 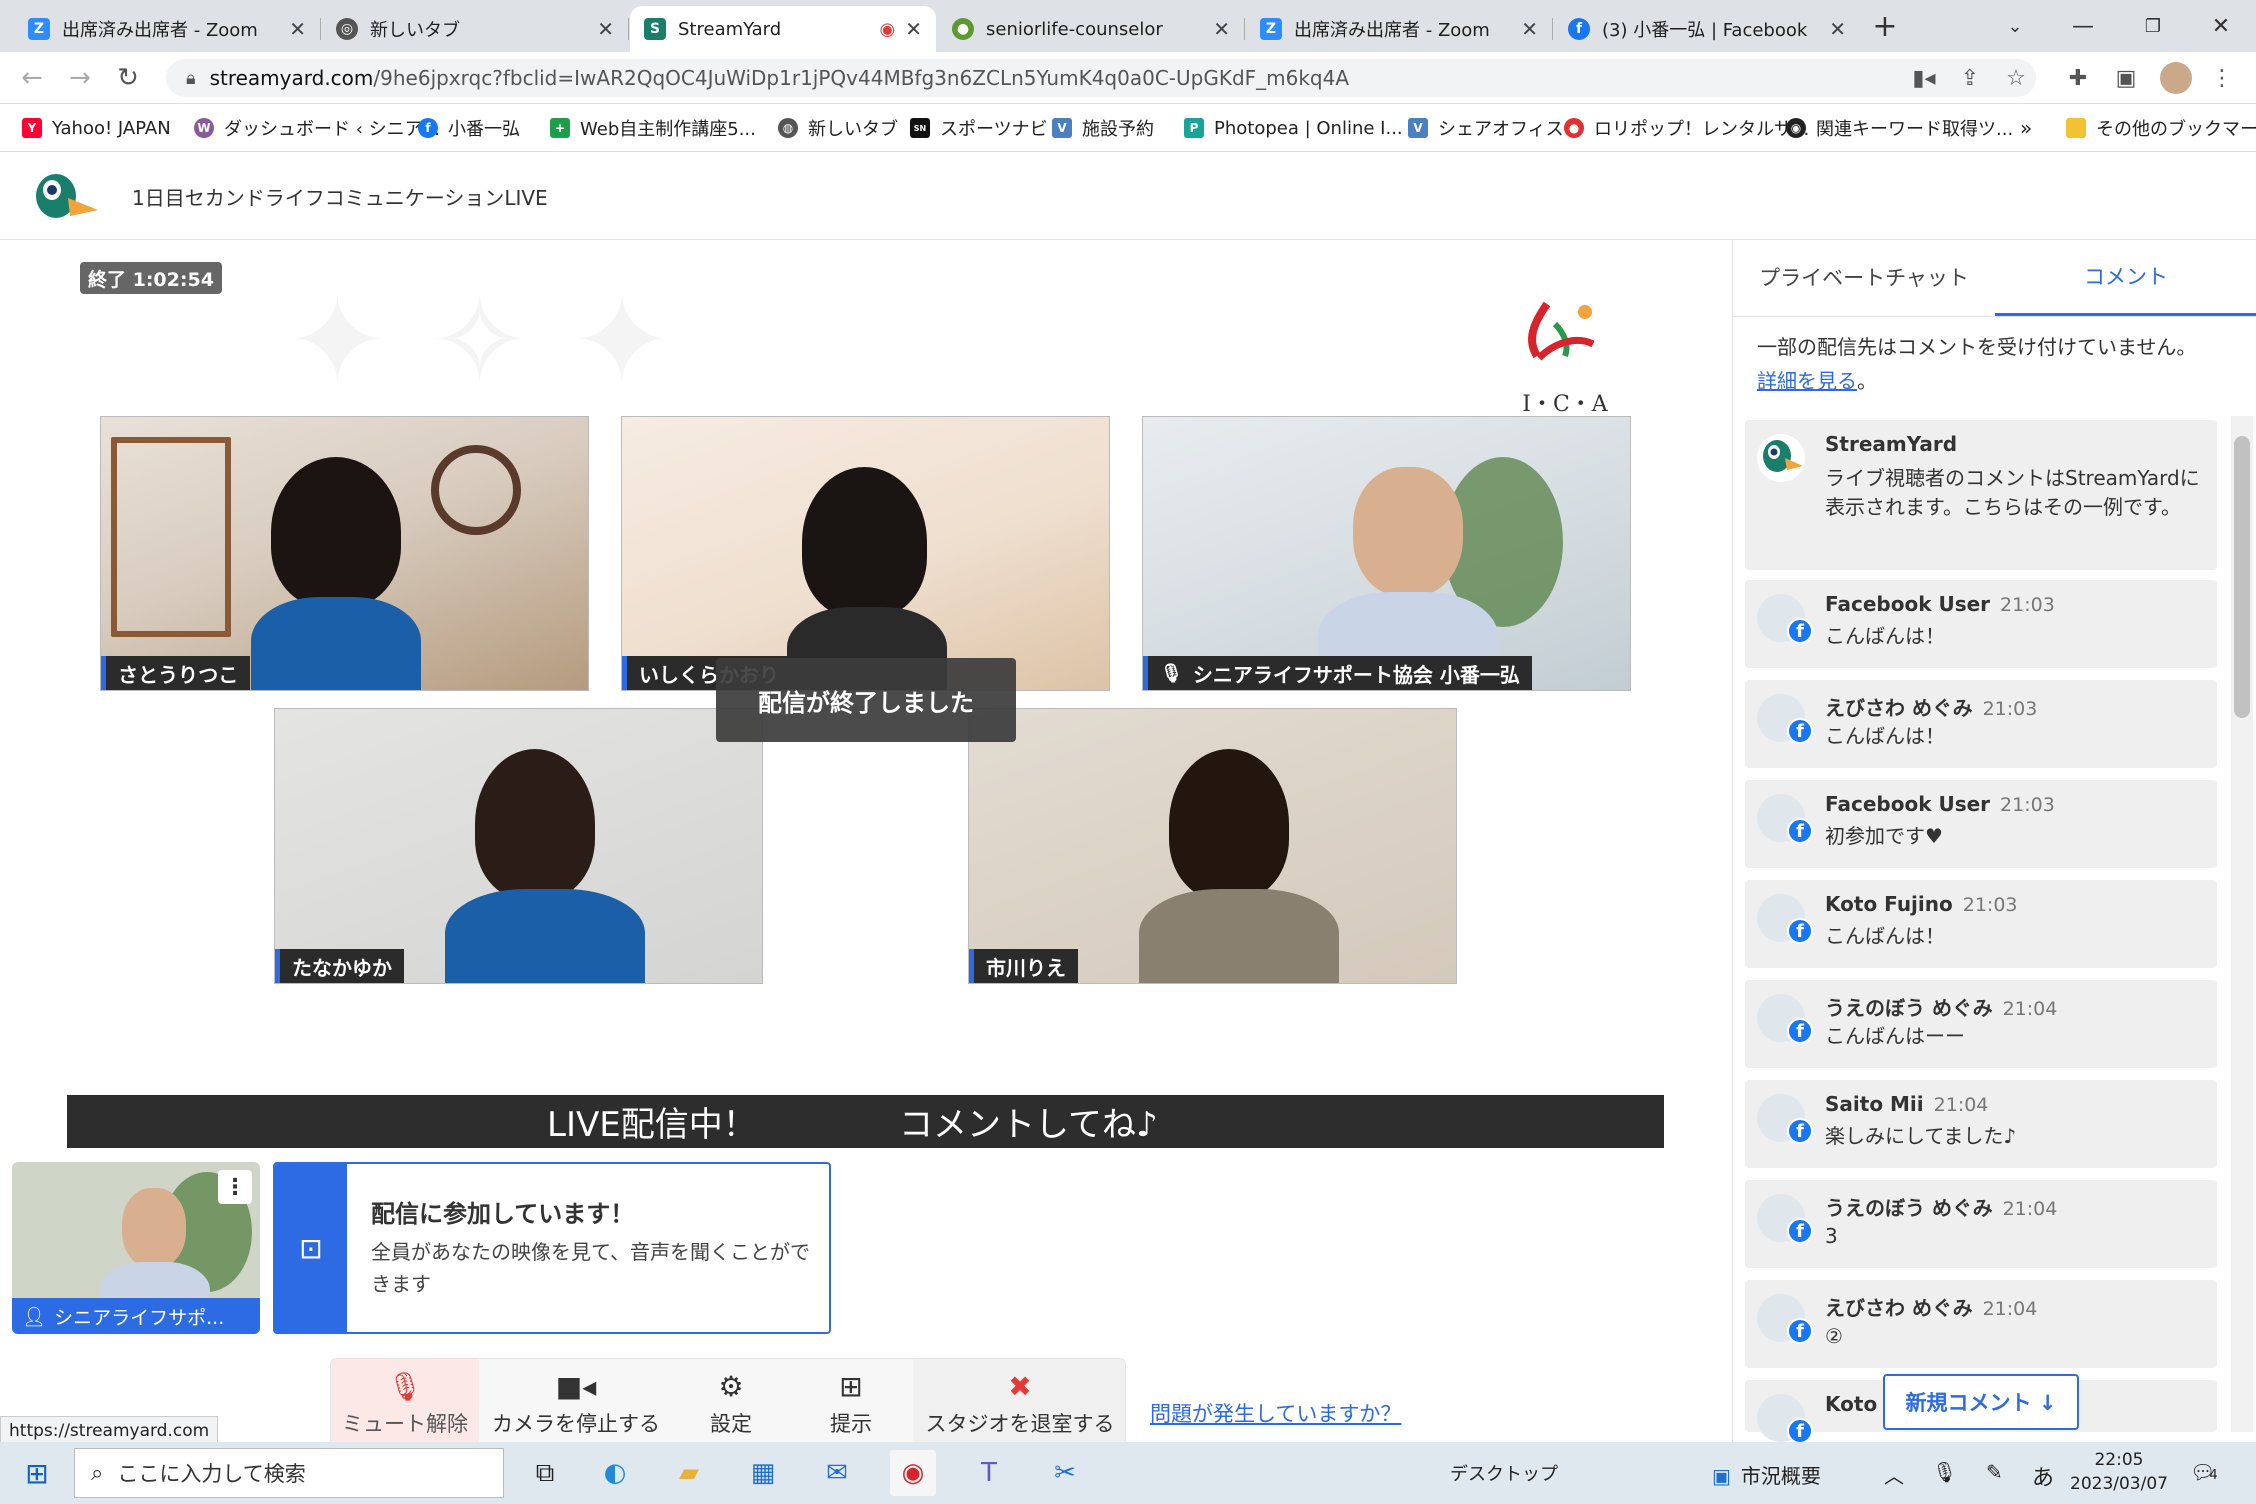 I want to click on profile-avatar, so click(x=2176, y=78).